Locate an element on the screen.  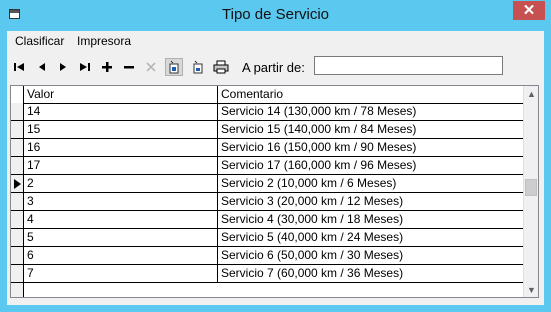
cell-comentario: Servicio 6 (50,000 km / 30 Meses) is located at coordinates (371, 255).